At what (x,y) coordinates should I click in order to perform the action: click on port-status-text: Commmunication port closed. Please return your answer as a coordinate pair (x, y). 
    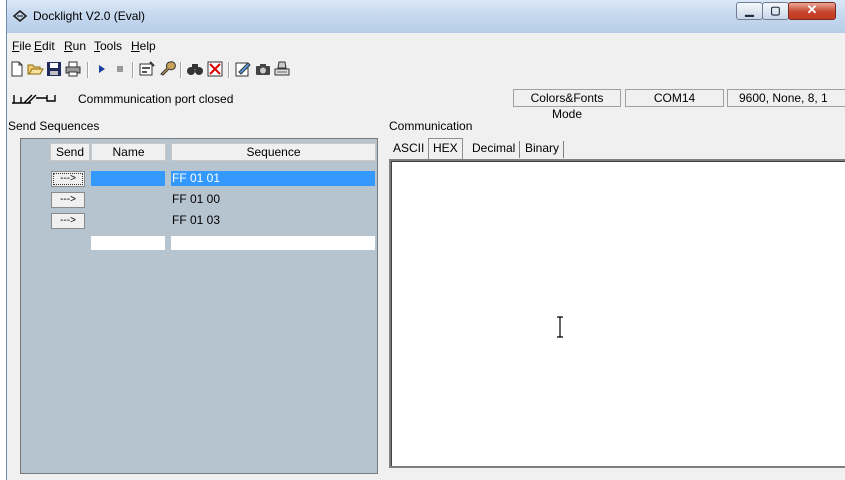
    Looking at the image, I should click on (156, 99).